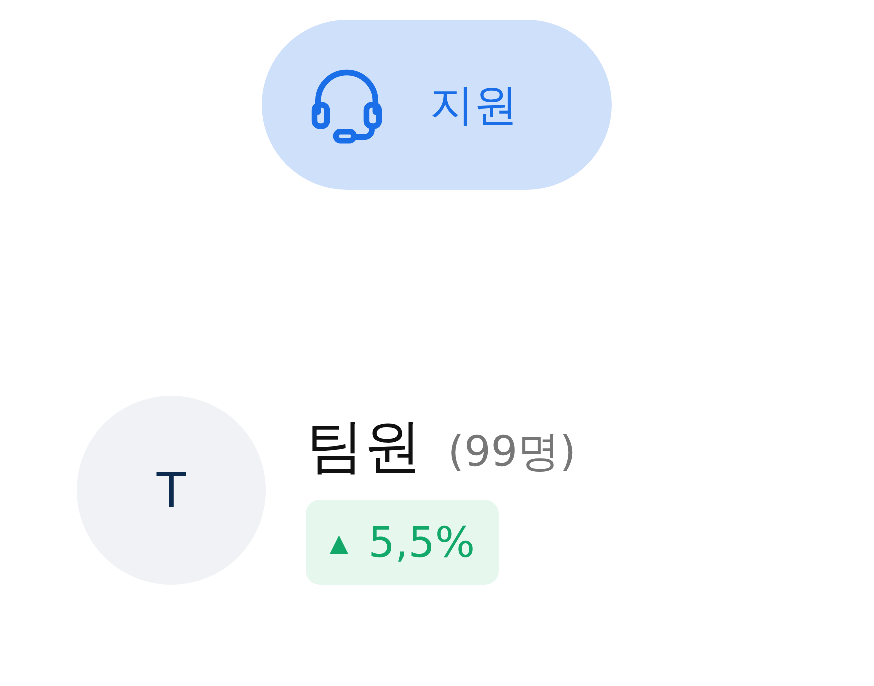 The height and width of the screenshot is (686, 874). What do you see at coordinates (339, 542) in the screenshot?
I see `up-arrow-icon: ▲` at bounding box center [339, 542].